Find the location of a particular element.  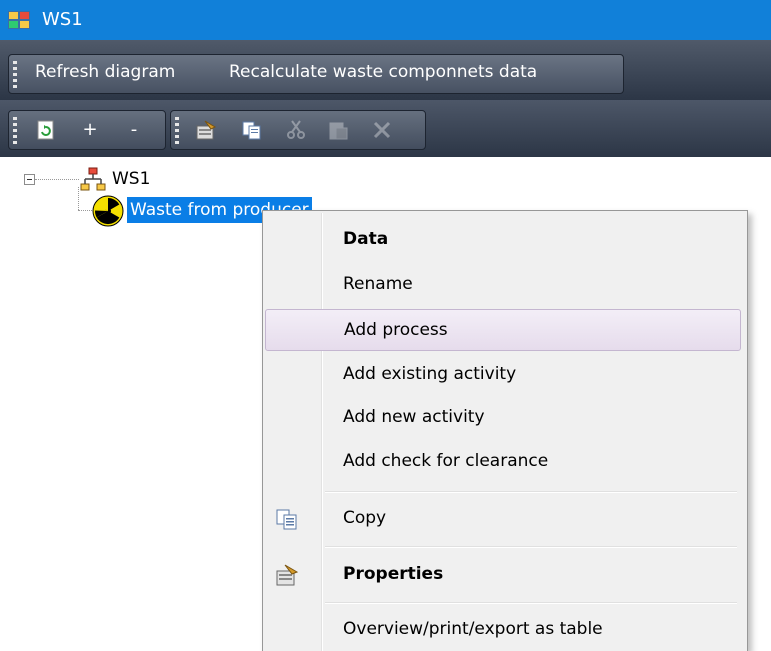

refresh-icon is located at coordinates (46, 130).